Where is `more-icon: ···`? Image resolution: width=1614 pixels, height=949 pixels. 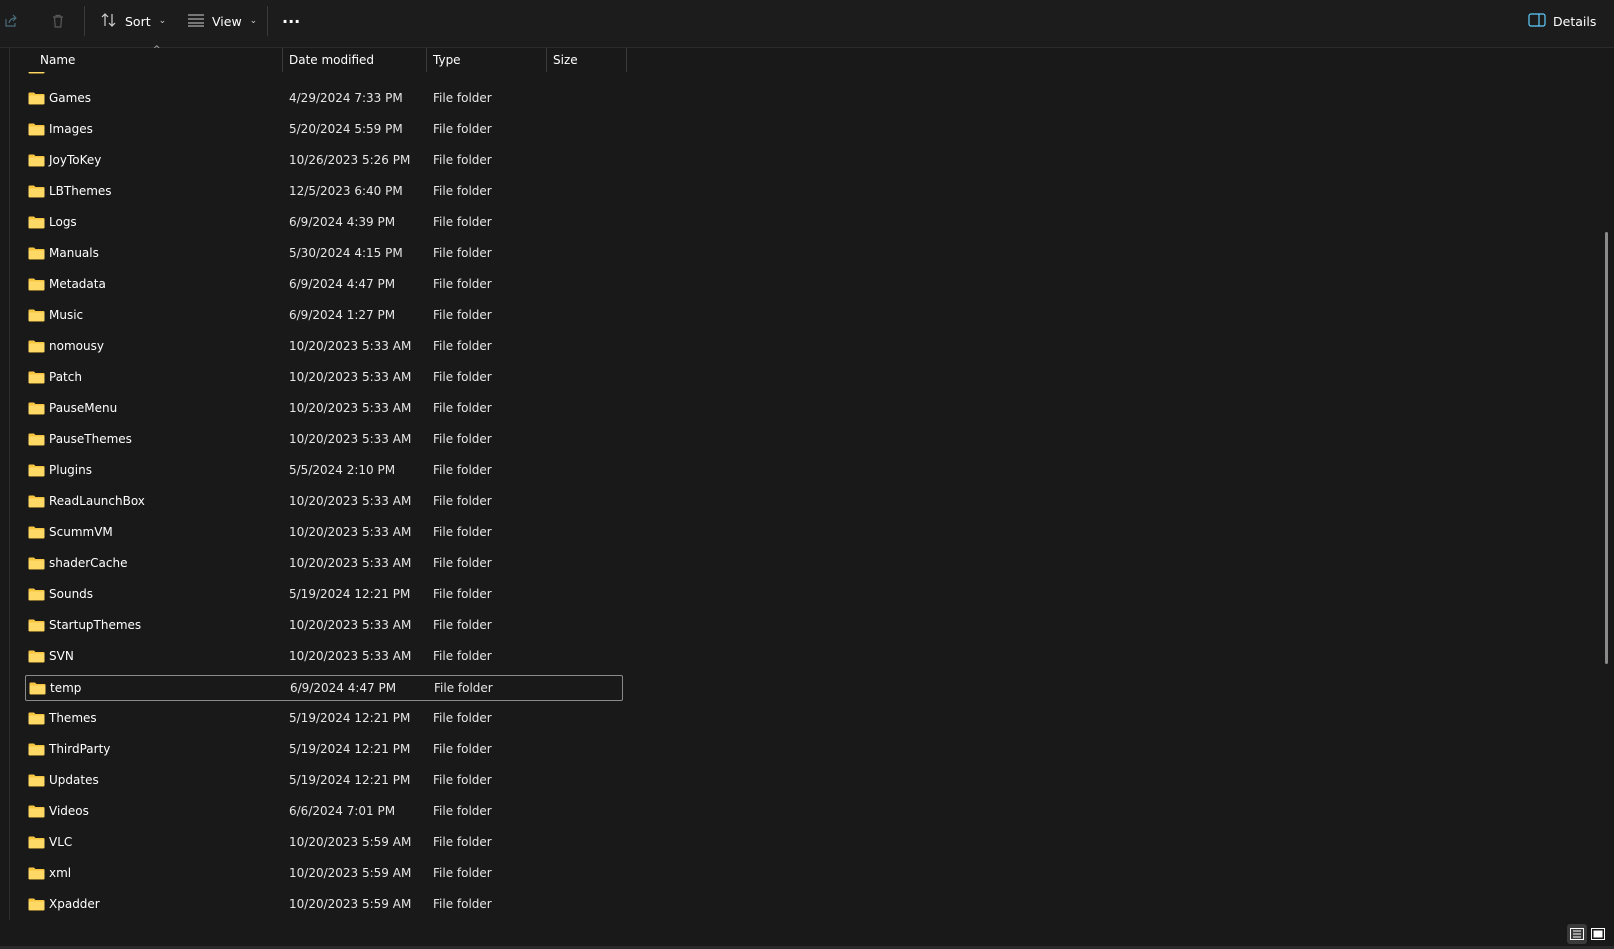
more-icon: ··· is located at coordinates (291, 21).